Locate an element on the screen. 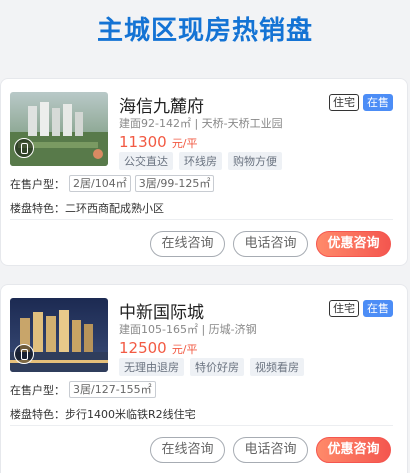 The height and width of the screenshot is (473, 410). tag: 特价好房 is located at coordinates (217, 367).